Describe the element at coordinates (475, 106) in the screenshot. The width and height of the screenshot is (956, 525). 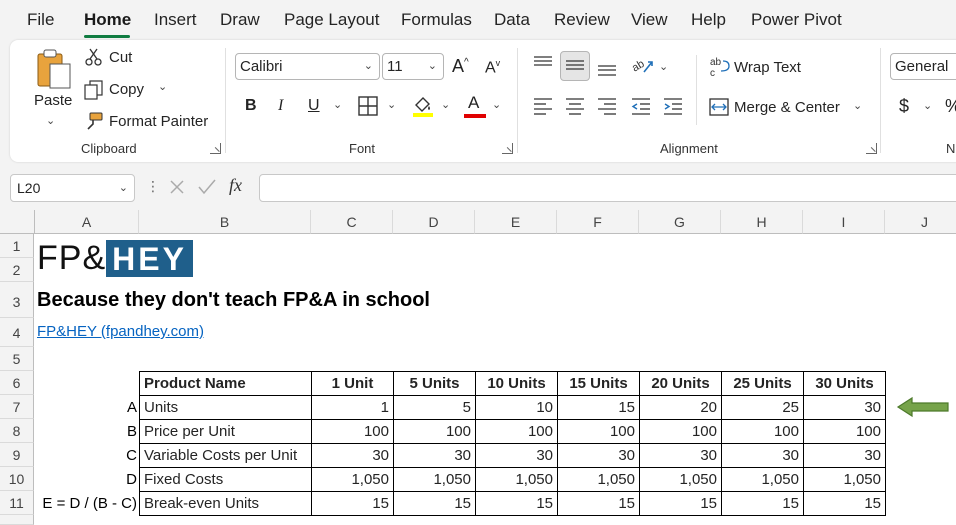
I see `font-color-button: A` at that location.